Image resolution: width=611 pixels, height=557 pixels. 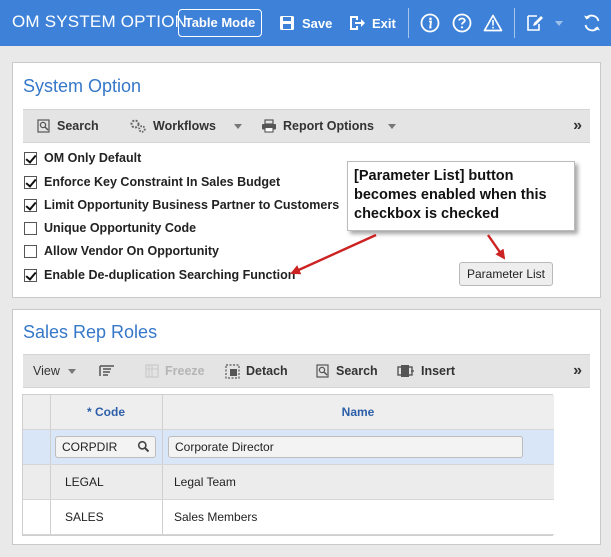 What do you see at coordinates (267, 371) in the screenshot?
I see `detach-label: Detach` at bounding box center [267, 371].